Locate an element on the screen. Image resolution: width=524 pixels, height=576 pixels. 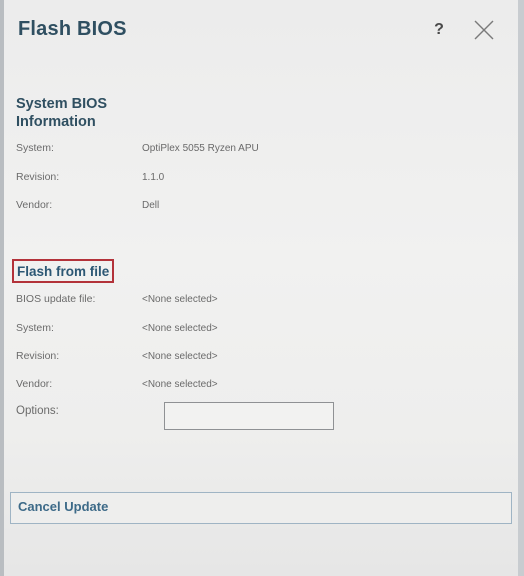
file-revision-value: <None selected> is located at coordinates (180, 356).